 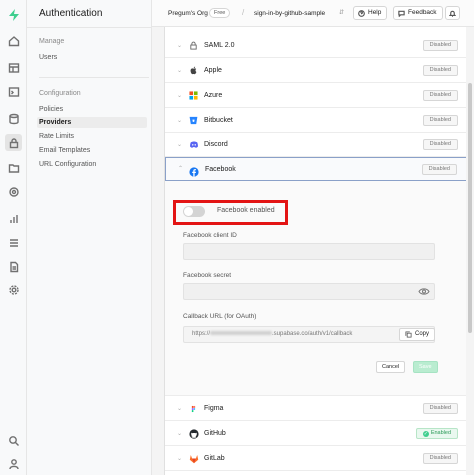 I want to click on sidebar-title: Authentication, so click(x=71, y=13).